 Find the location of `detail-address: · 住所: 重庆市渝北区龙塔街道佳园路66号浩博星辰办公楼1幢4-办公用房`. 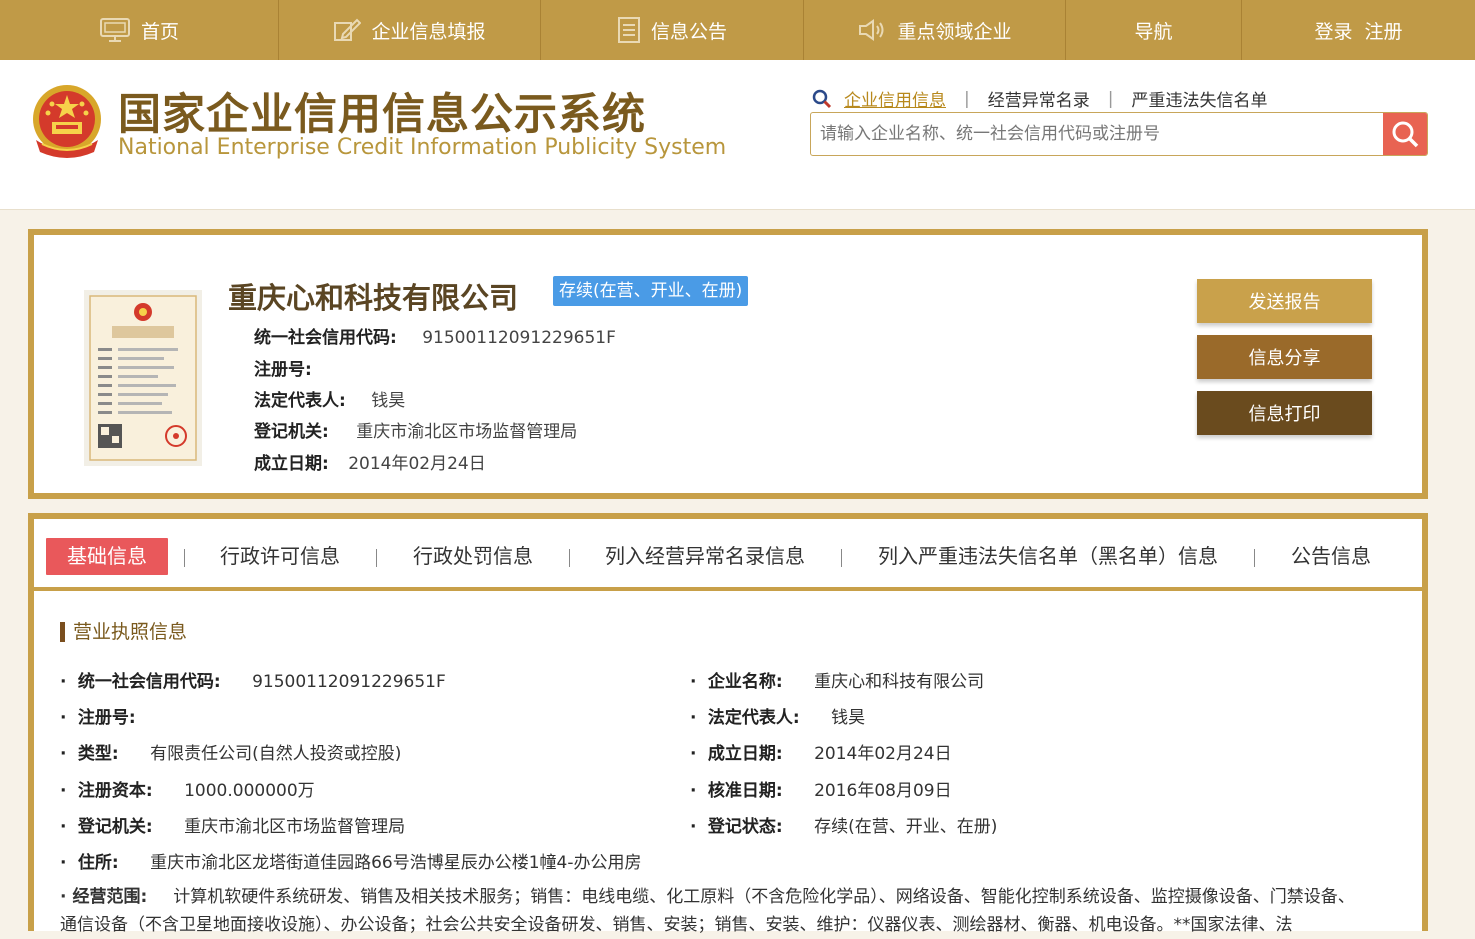

detail-address: · 住所: 重庆市渝北区龙塔街道佳园路66号浩博星辰办公楼1幢4-办公用房 is located at coordinates (351, 860).